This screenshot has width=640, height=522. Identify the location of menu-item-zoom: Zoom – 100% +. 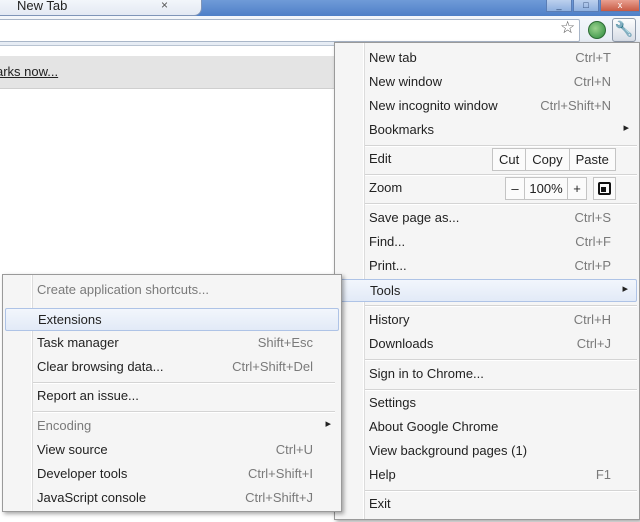
(487, 188).